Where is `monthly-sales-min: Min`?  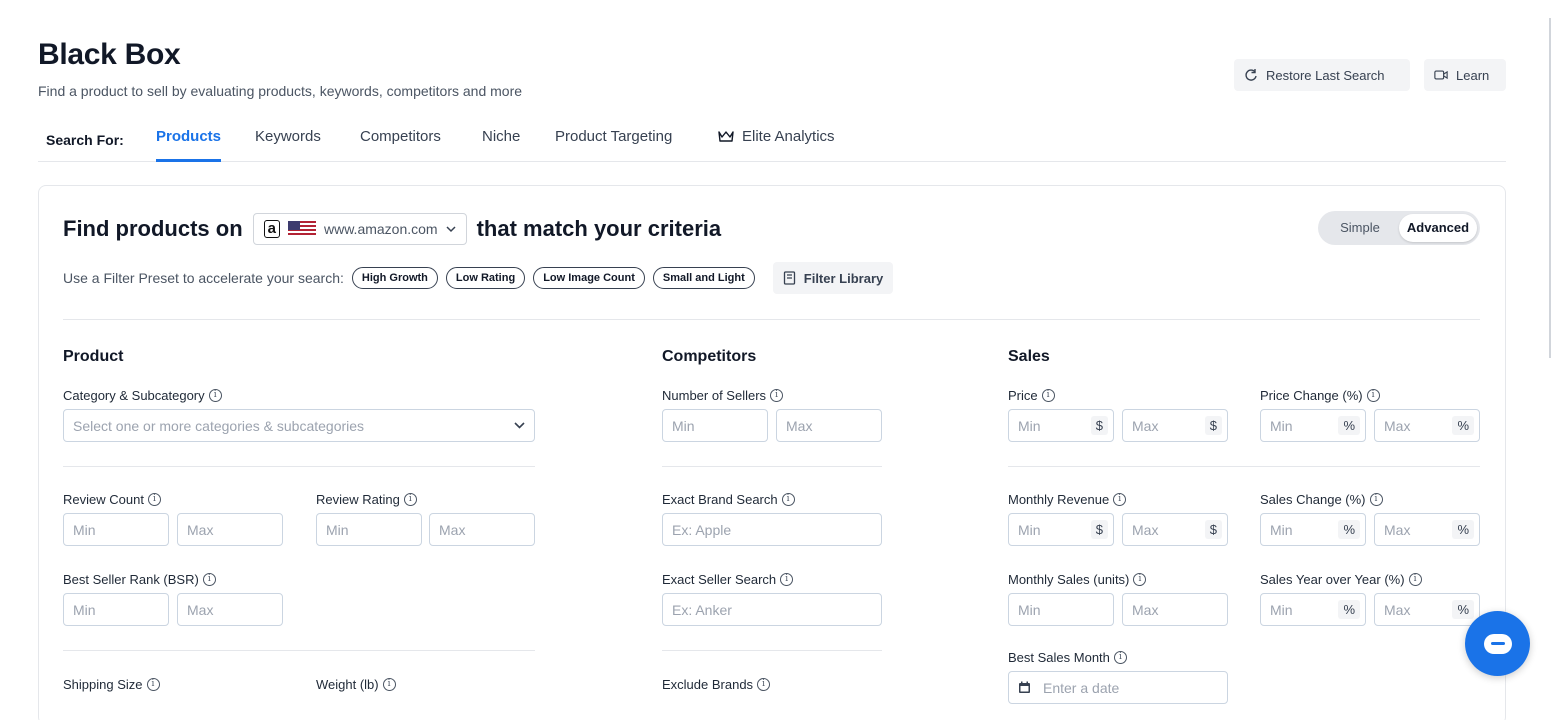 monthly-sales-min: Min is located at coordinates (1061, 609).